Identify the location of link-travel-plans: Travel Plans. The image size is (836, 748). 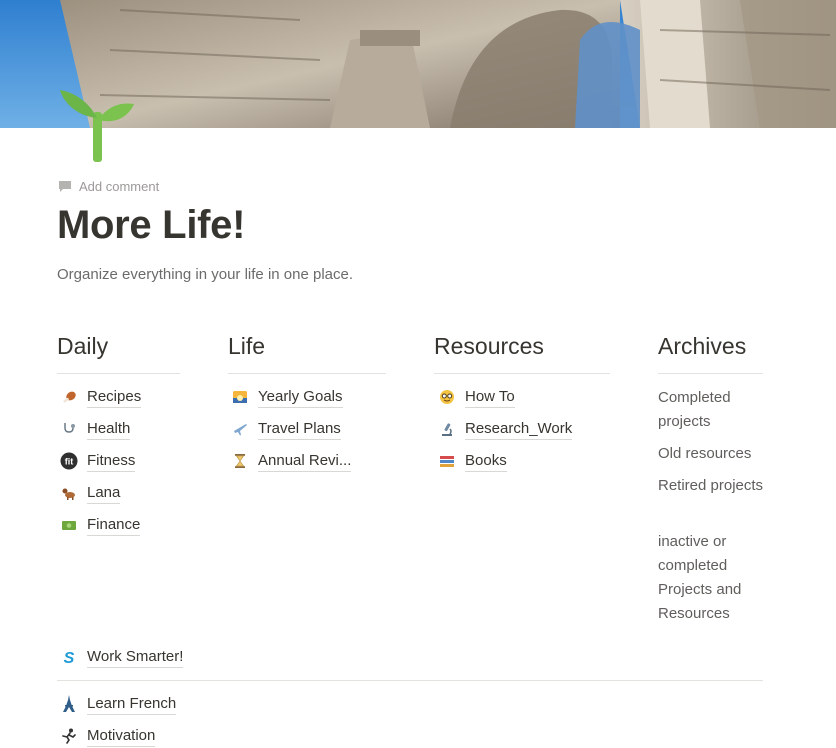
(286, 429).